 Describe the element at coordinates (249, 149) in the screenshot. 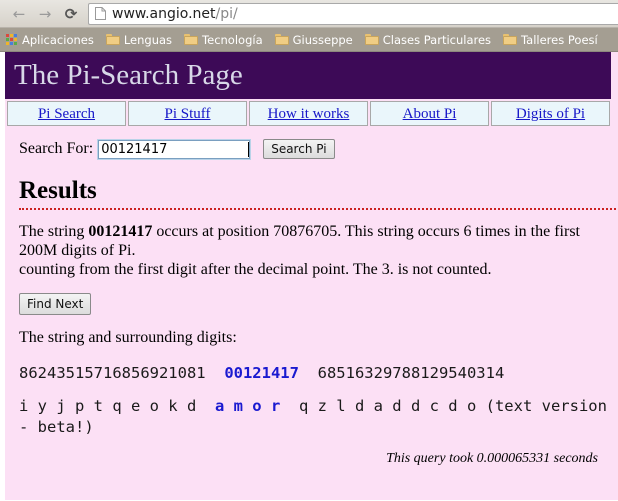

I see `text-caret` at that location.